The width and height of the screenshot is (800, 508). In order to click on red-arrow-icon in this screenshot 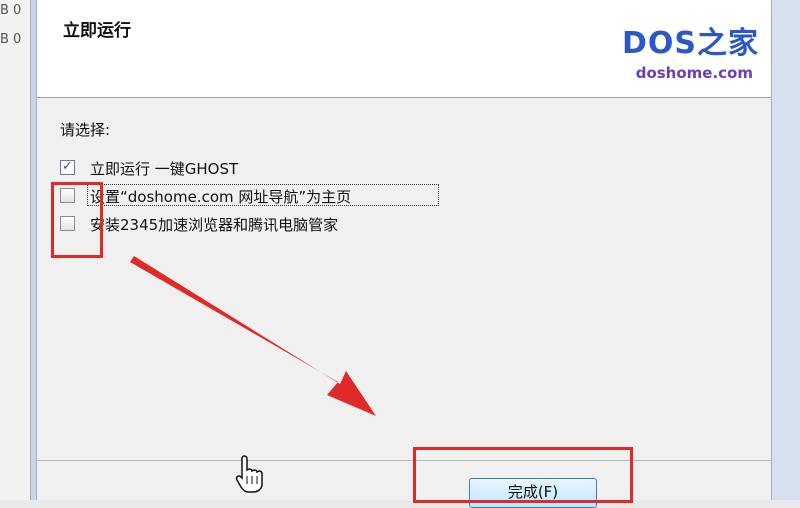, I will do `click(253, 336)`.